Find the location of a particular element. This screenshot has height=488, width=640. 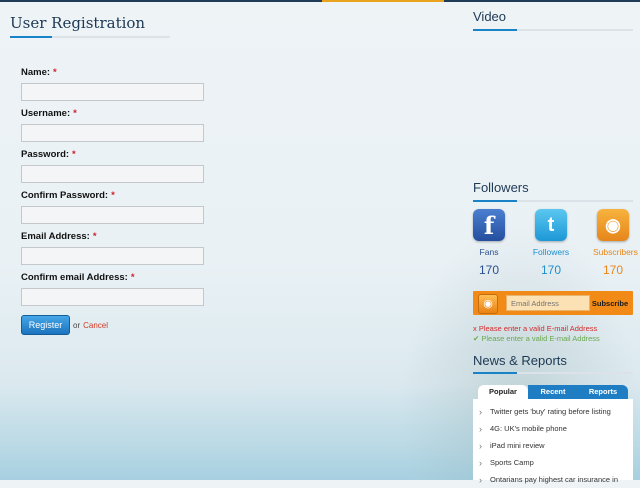

or-text: or is located at coordinates (77, 325).